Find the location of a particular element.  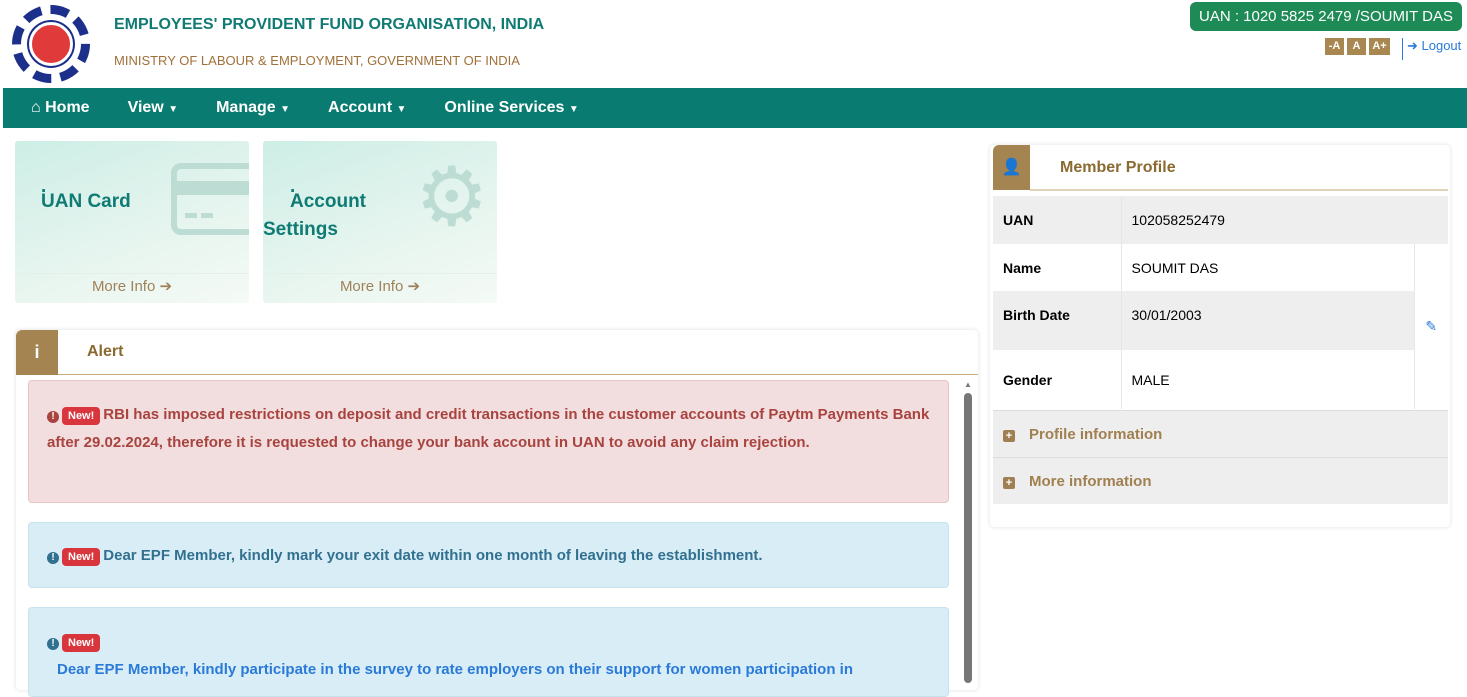

alert-scrollbar: ▲ is located at coordinates (968, 531).